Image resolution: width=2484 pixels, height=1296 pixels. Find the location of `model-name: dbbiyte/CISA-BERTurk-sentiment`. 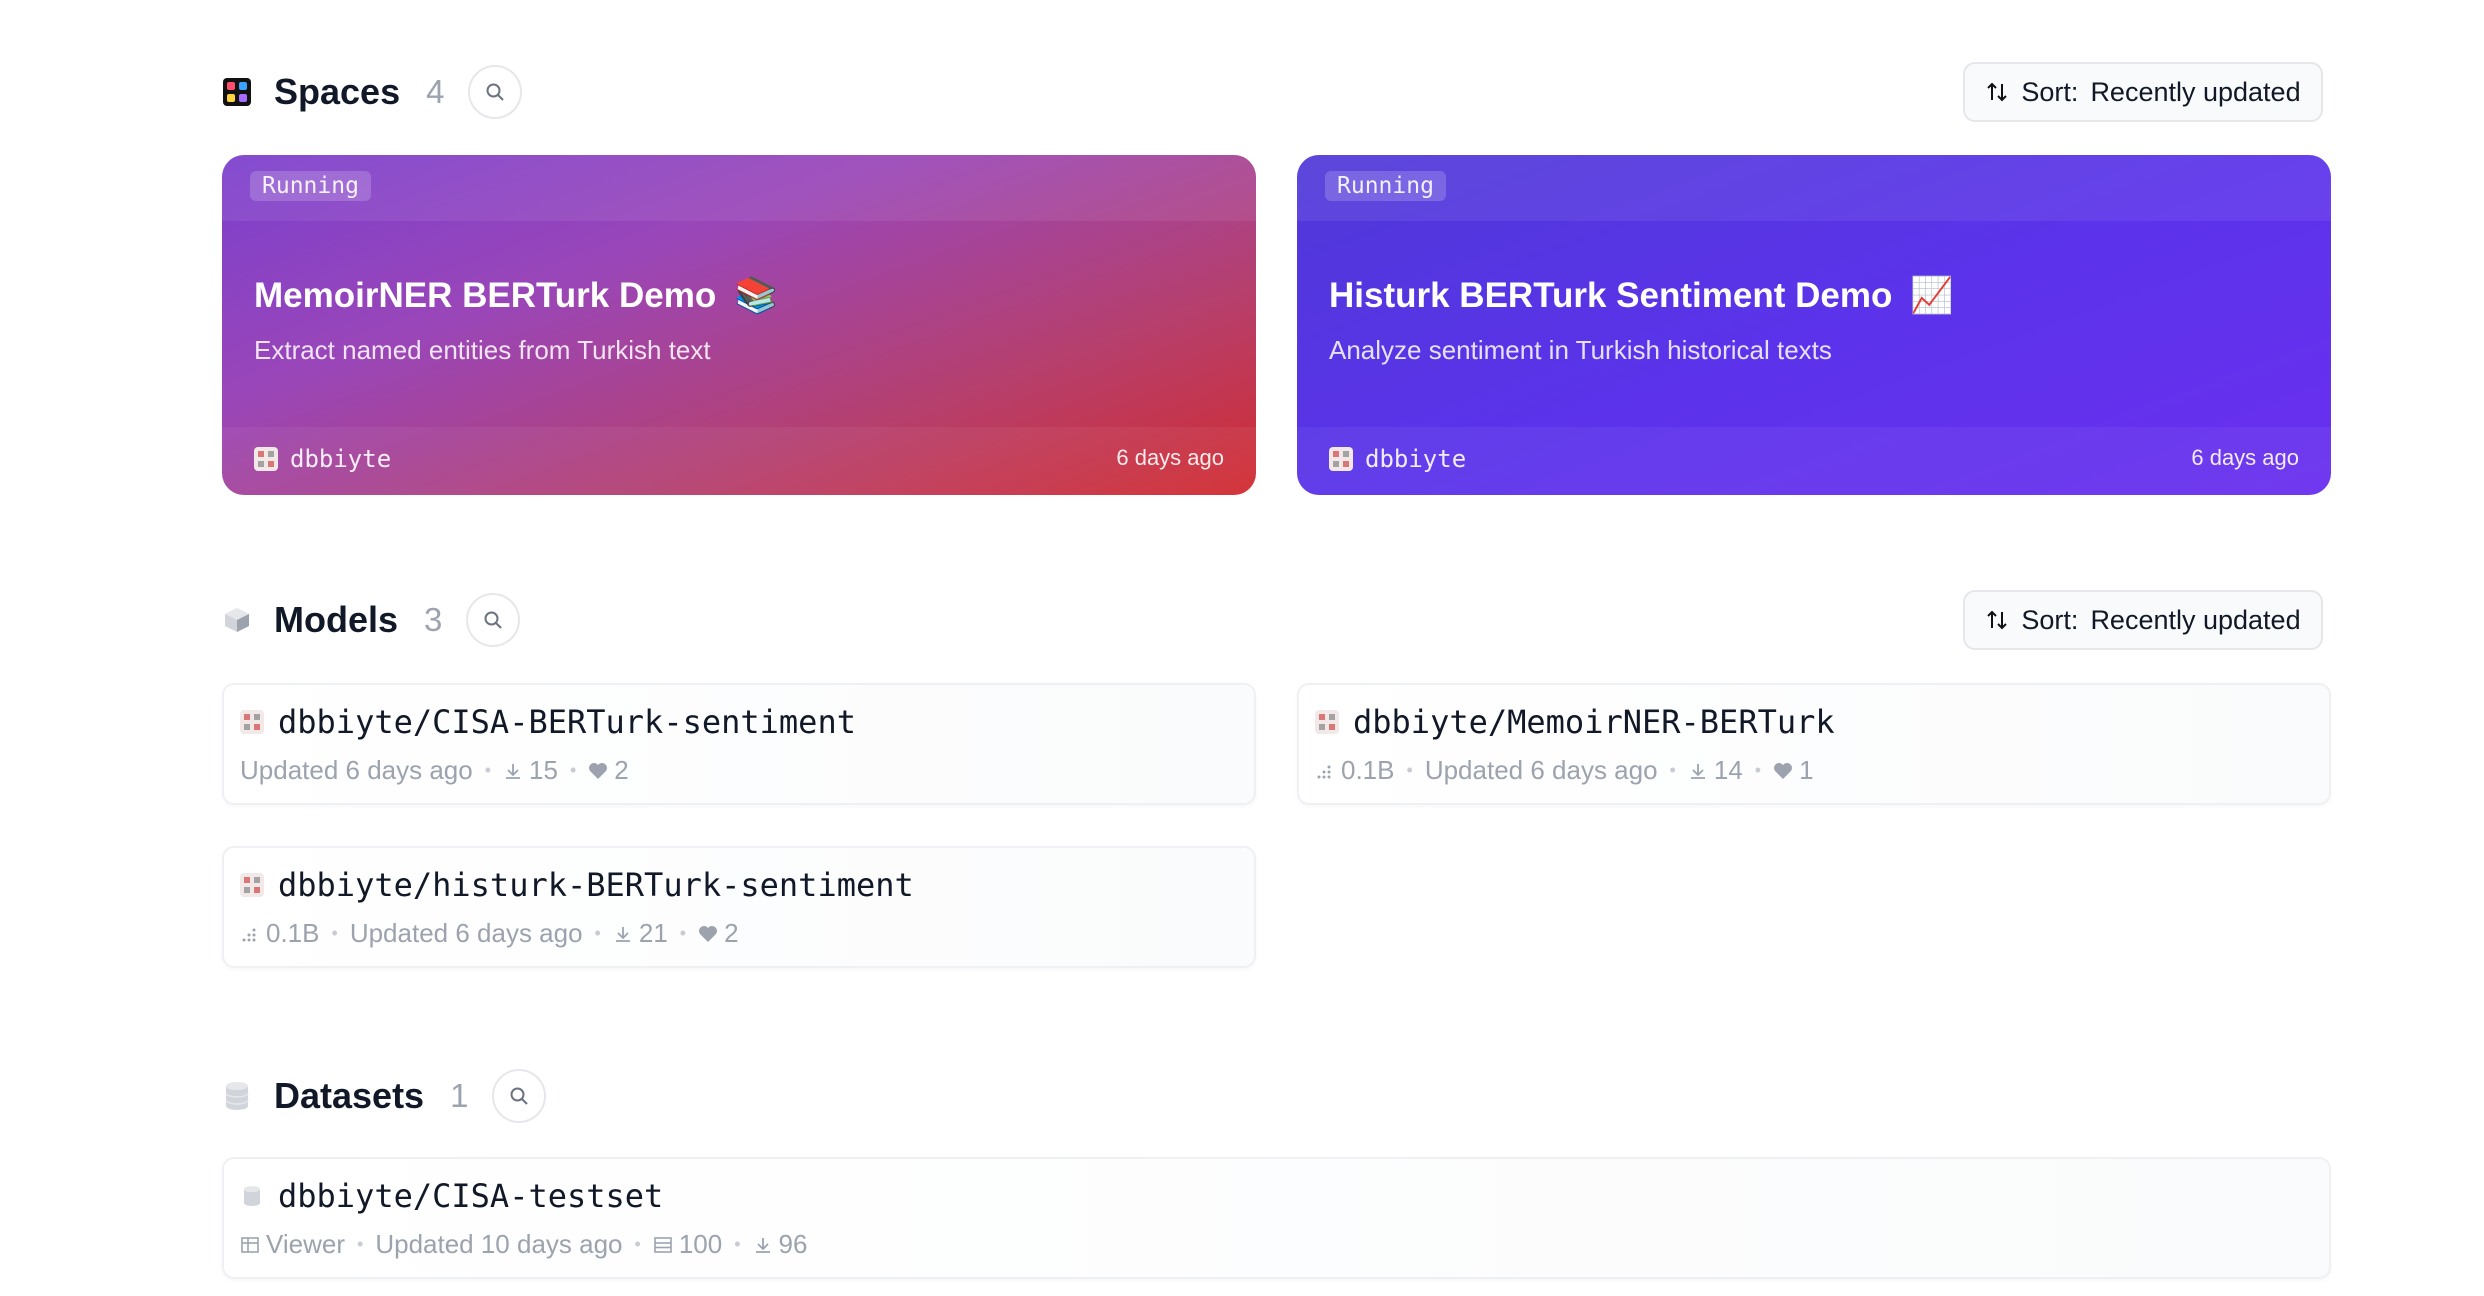

model-name: dbbiyte/CISA-BERTurk-sentiment is located at coordinates (548, 722).